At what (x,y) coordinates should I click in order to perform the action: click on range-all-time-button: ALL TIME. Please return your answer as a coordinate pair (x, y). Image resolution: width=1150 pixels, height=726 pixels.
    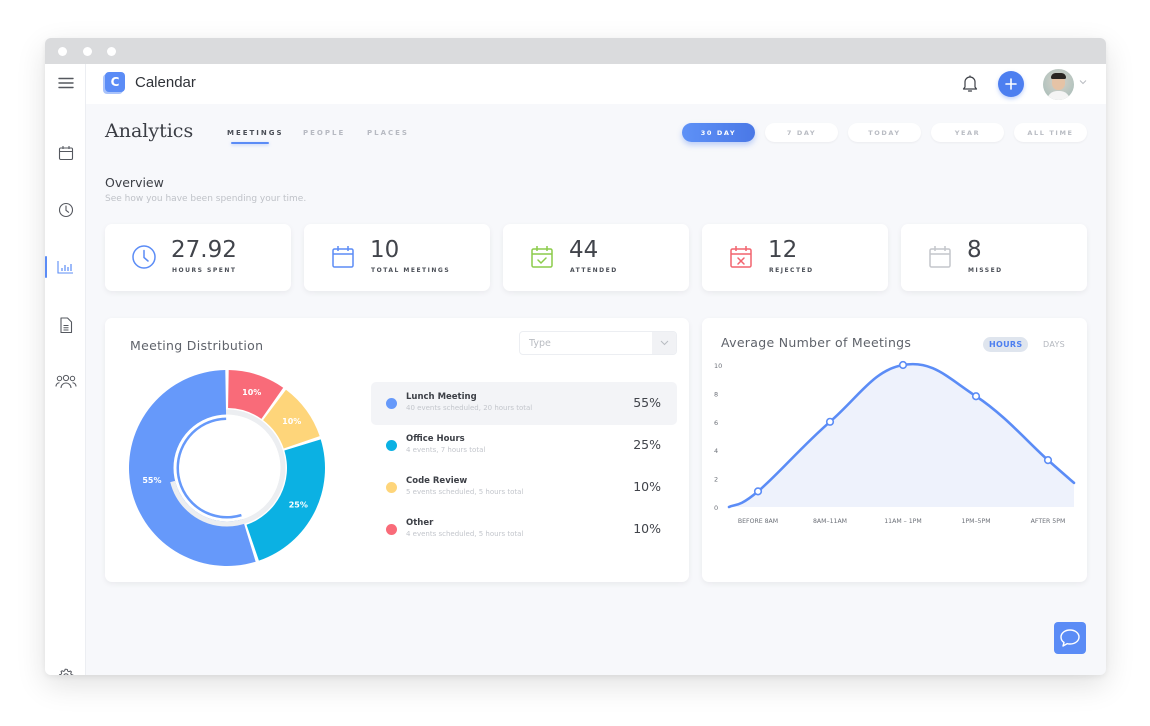
    Looking at the image, I should click on (1050, 132).